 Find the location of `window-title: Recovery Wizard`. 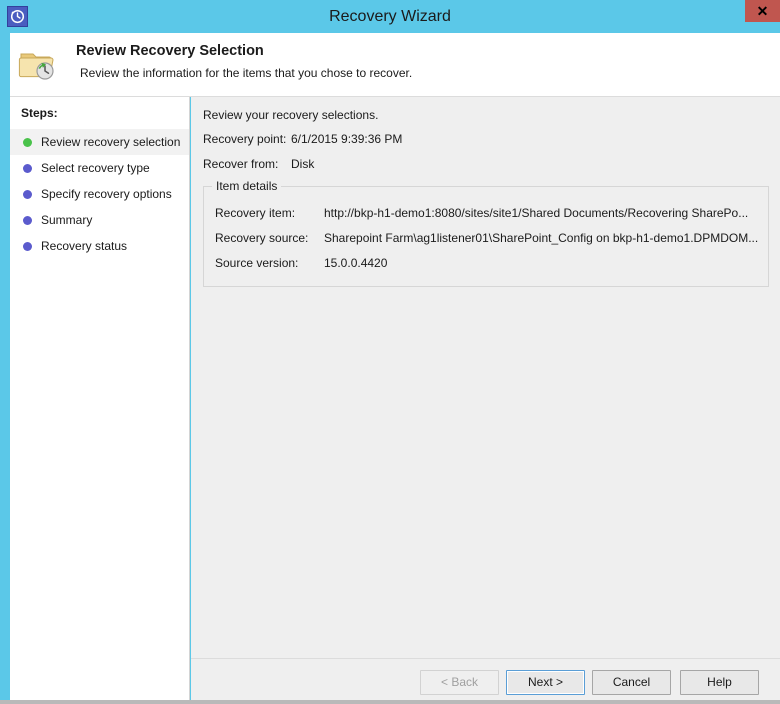

window-title: Recovery Wizard is located at coordinates (390, 16).